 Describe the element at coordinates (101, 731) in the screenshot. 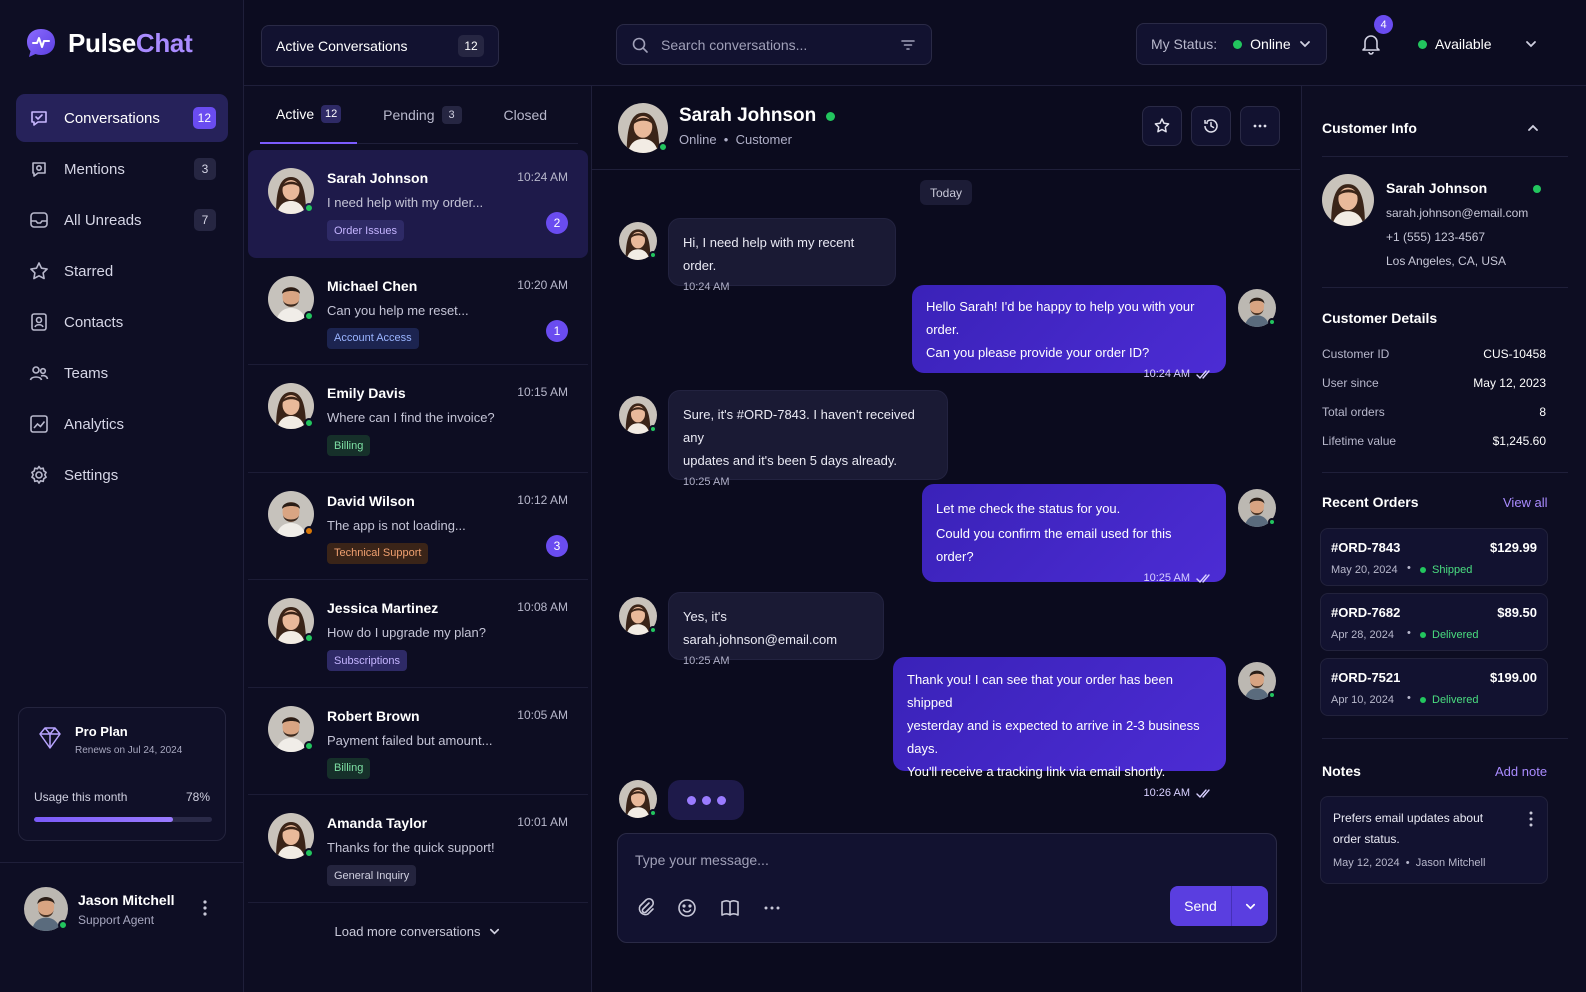

I see `plan-title: Pro Plan` at that location.